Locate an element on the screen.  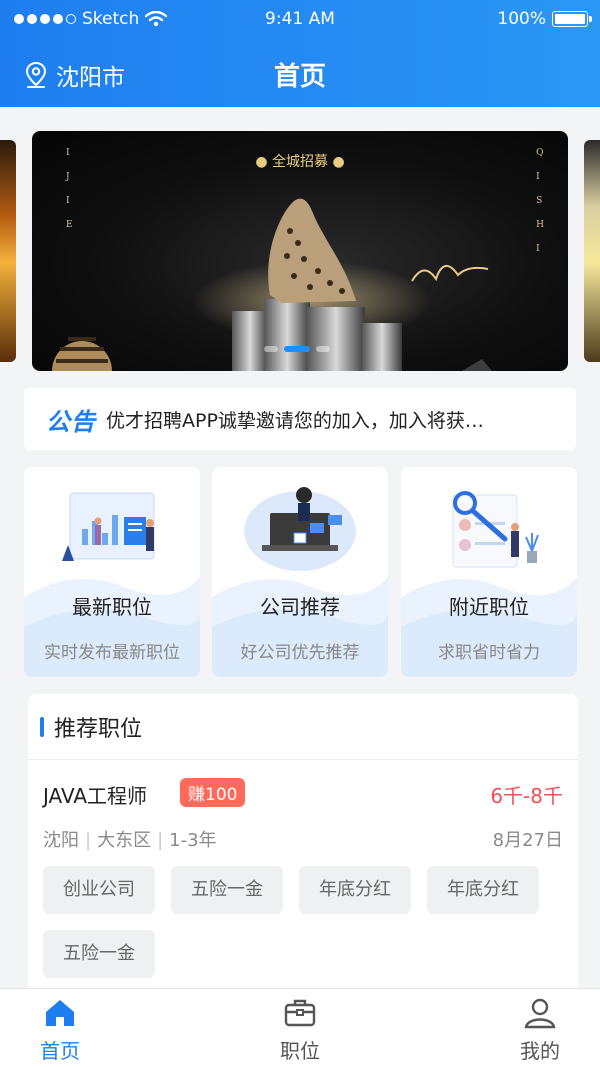
job-city: 沈阳 is located at coordinates (61, 840).